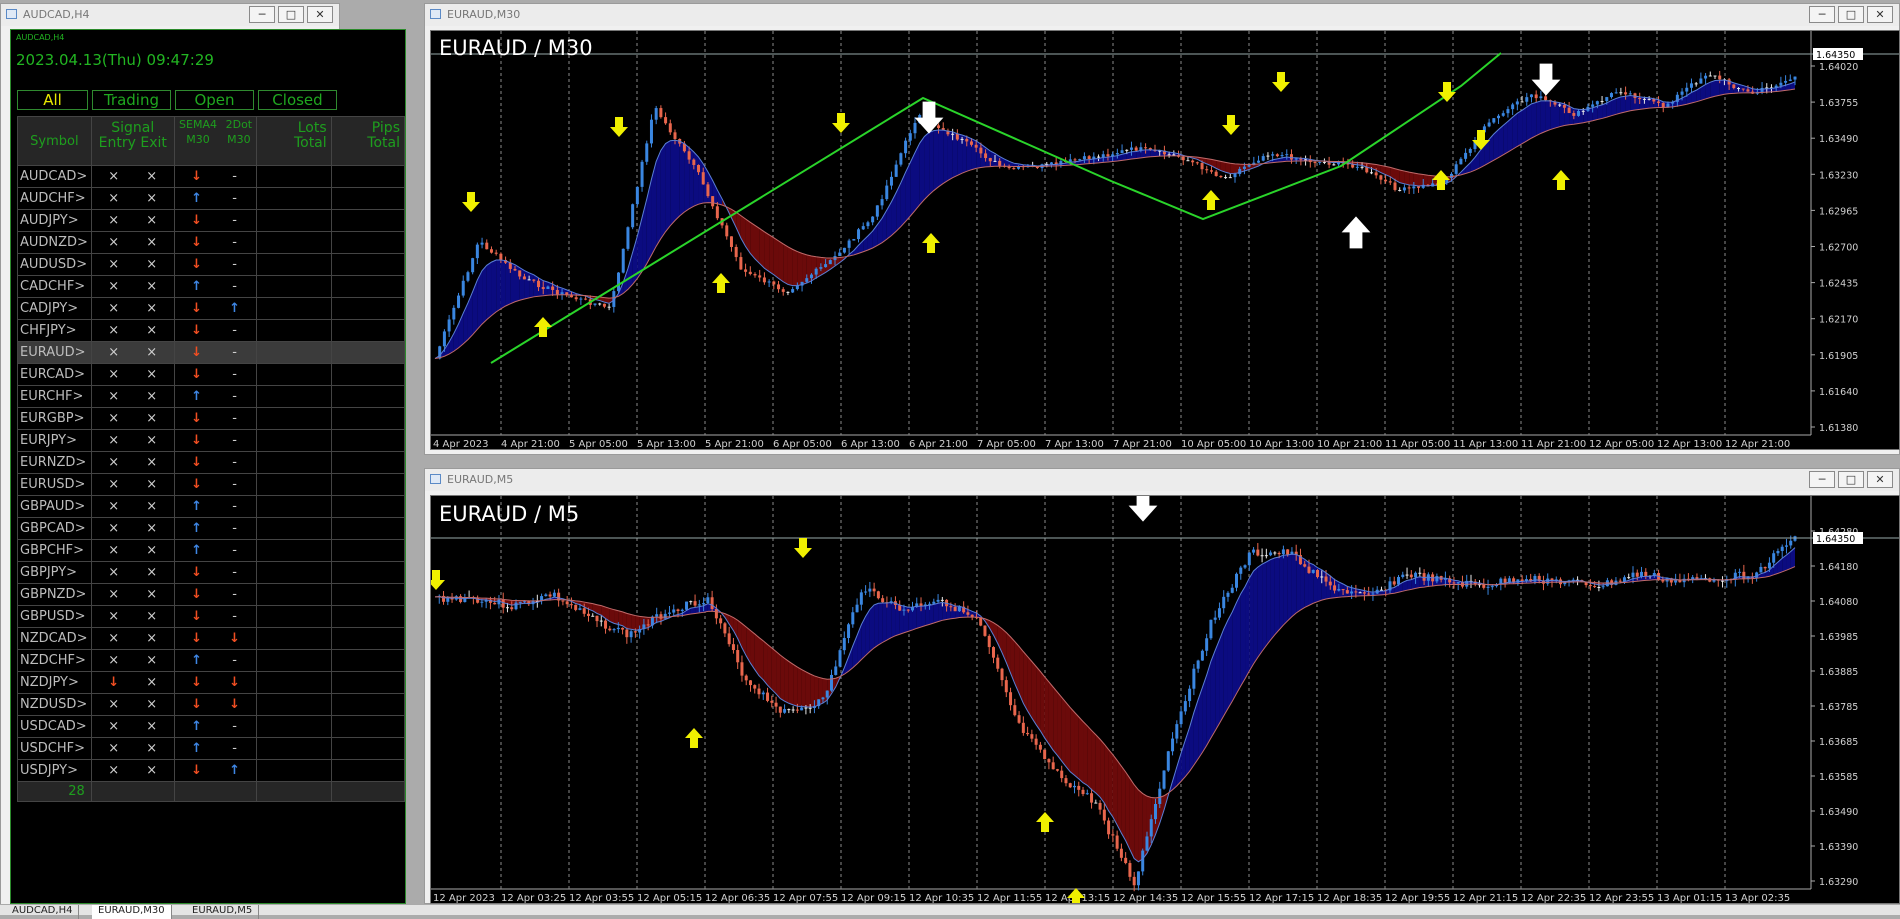  I want to click on price-tick-label: 1.63490, so click(1838, 812).